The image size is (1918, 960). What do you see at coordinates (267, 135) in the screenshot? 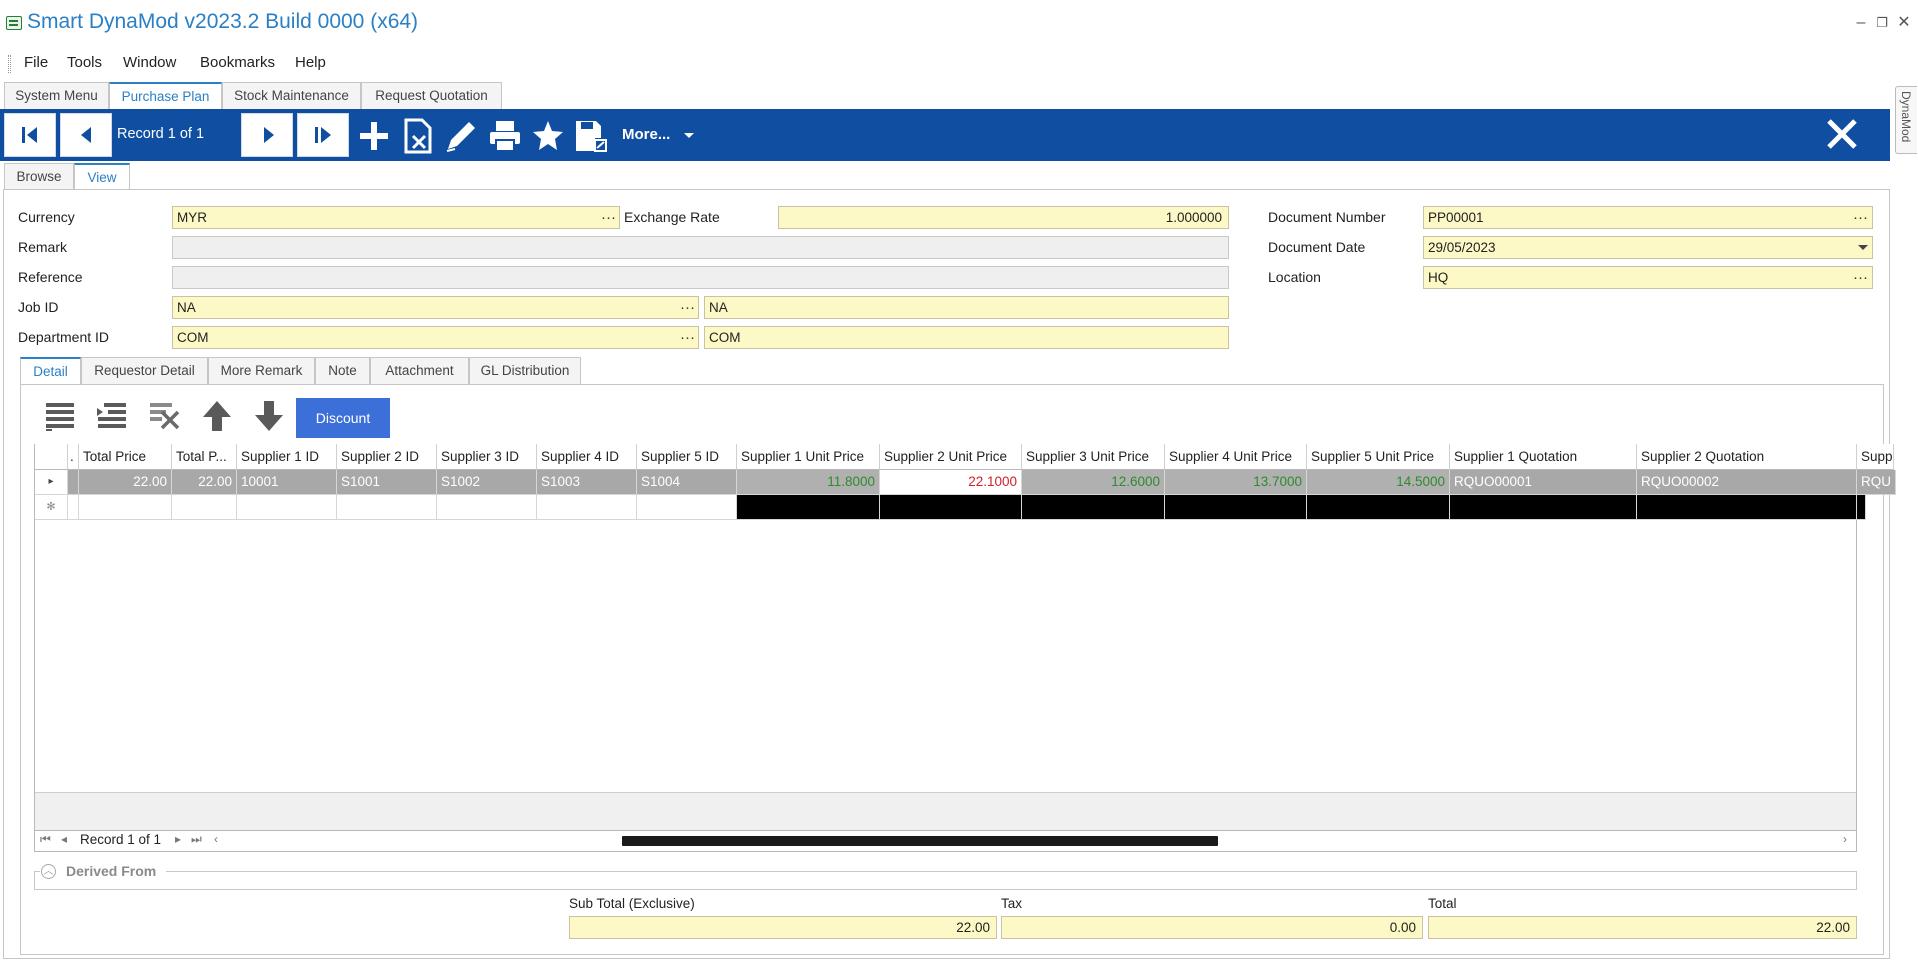
I see `next-record-button` at bounding box center [267, 135].